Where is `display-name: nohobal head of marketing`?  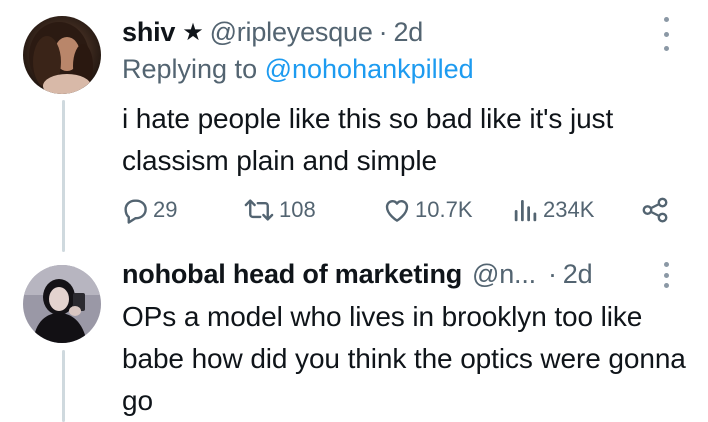 display-name: nohobal head of marketing is located at coordinates (292, 274).